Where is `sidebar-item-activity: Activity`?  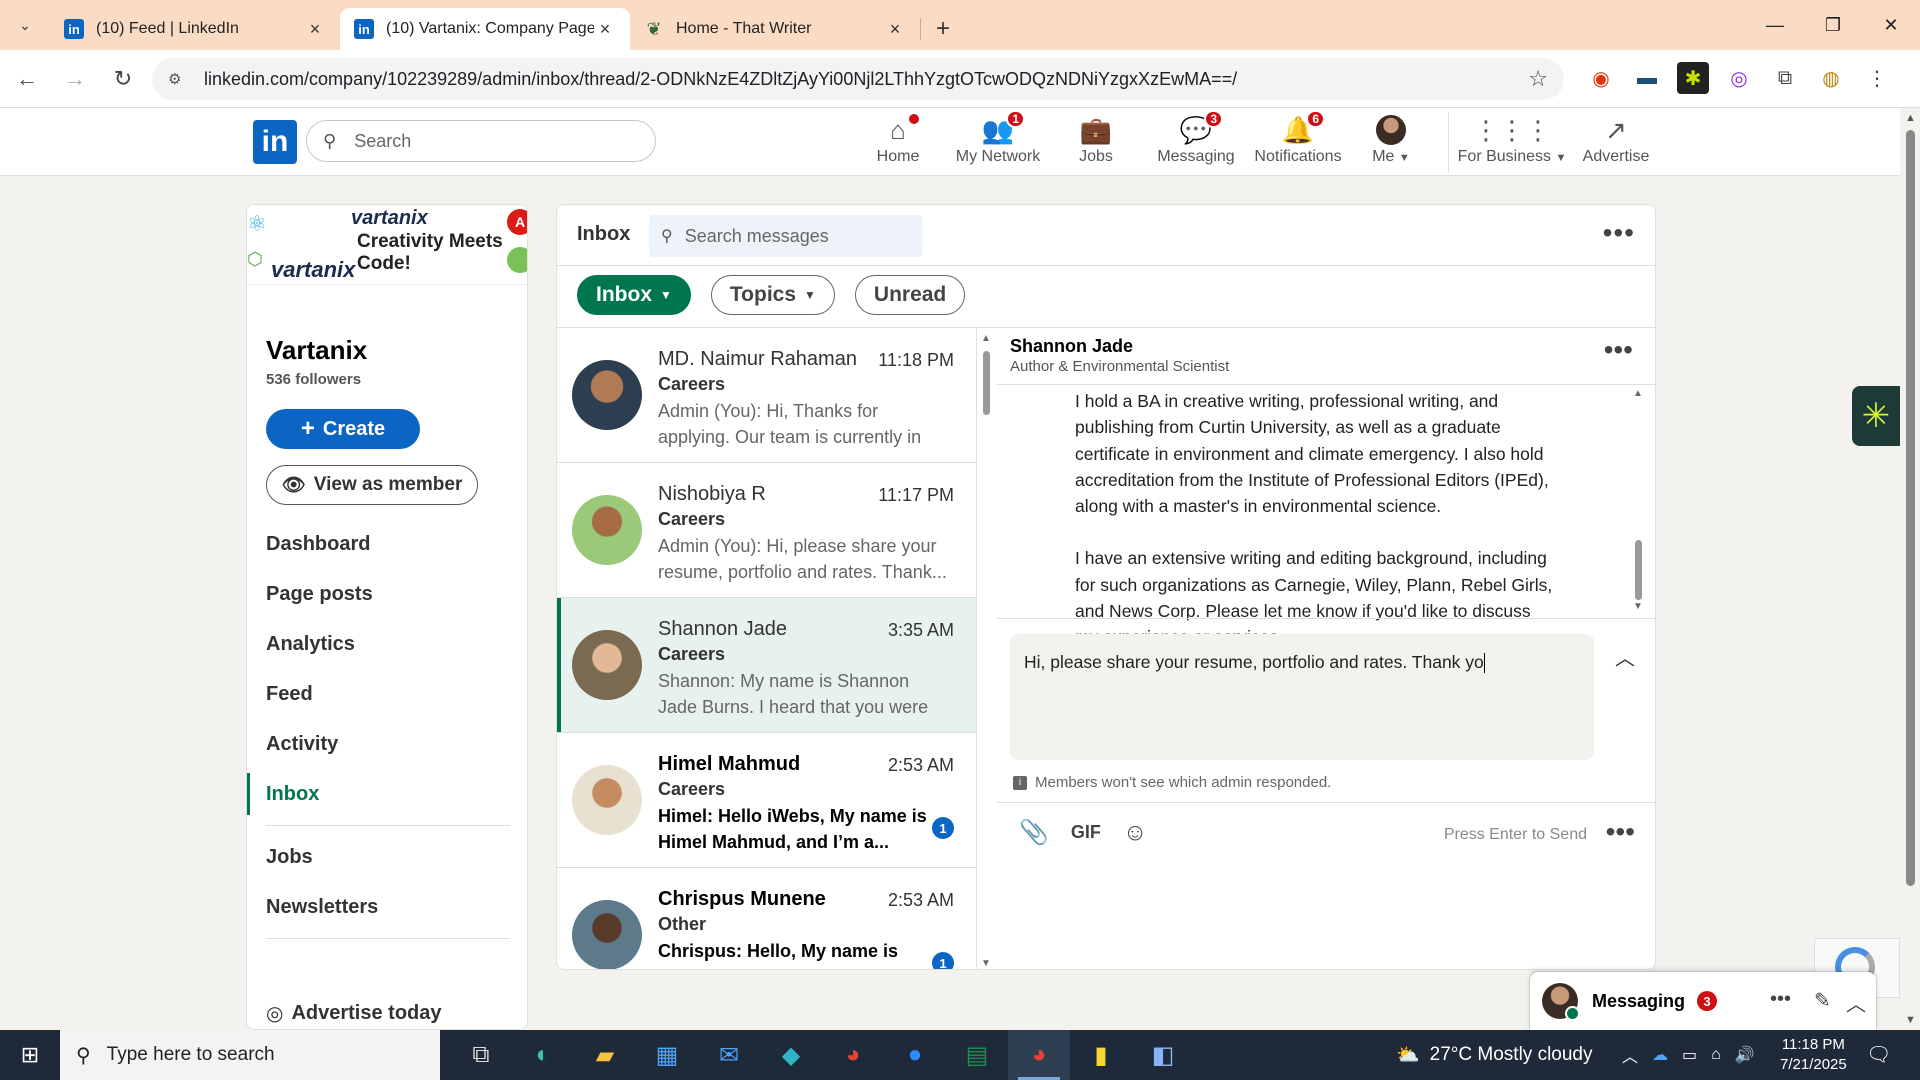 sidebar-item-activity: Activity is located at coordinates (387, 744).